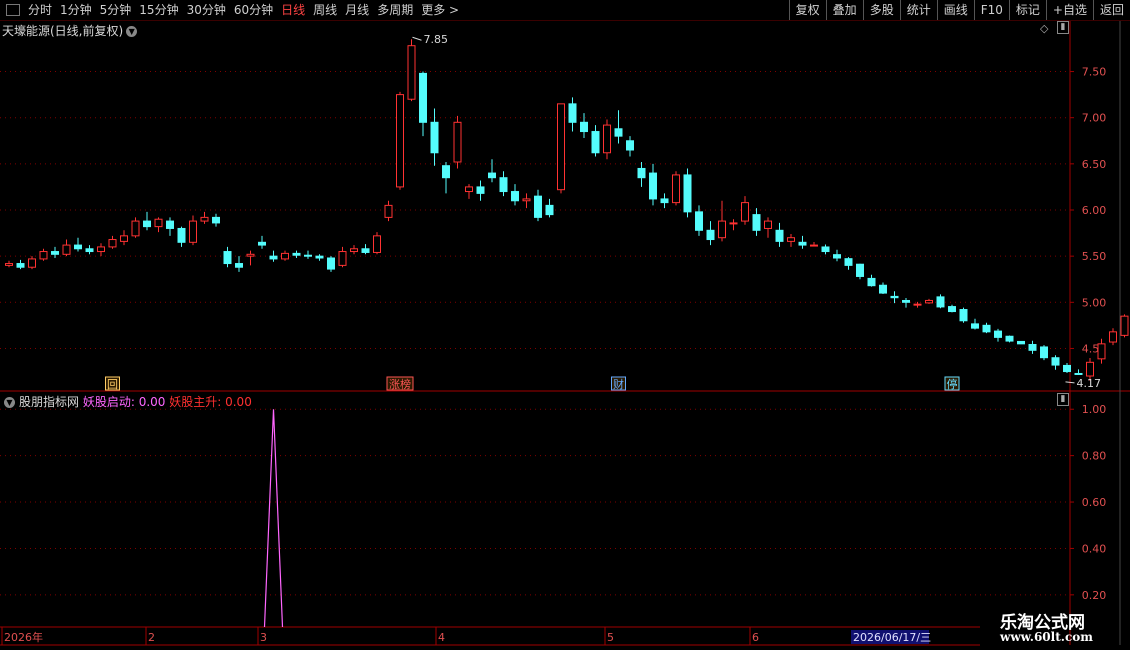 The height and width of the screenshot is (650, 1130). I want to click on x-tick-label: 6, so click(755, 637).